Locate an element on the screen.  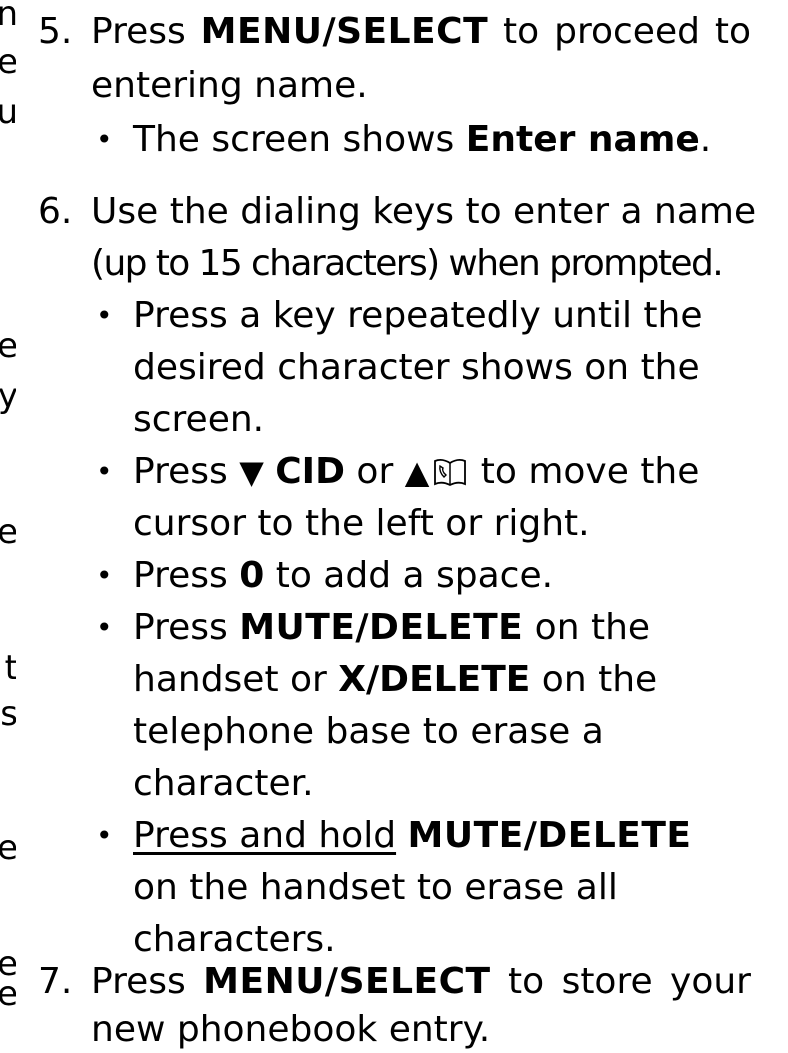
step-text: store is located at coordinates (607, 981).